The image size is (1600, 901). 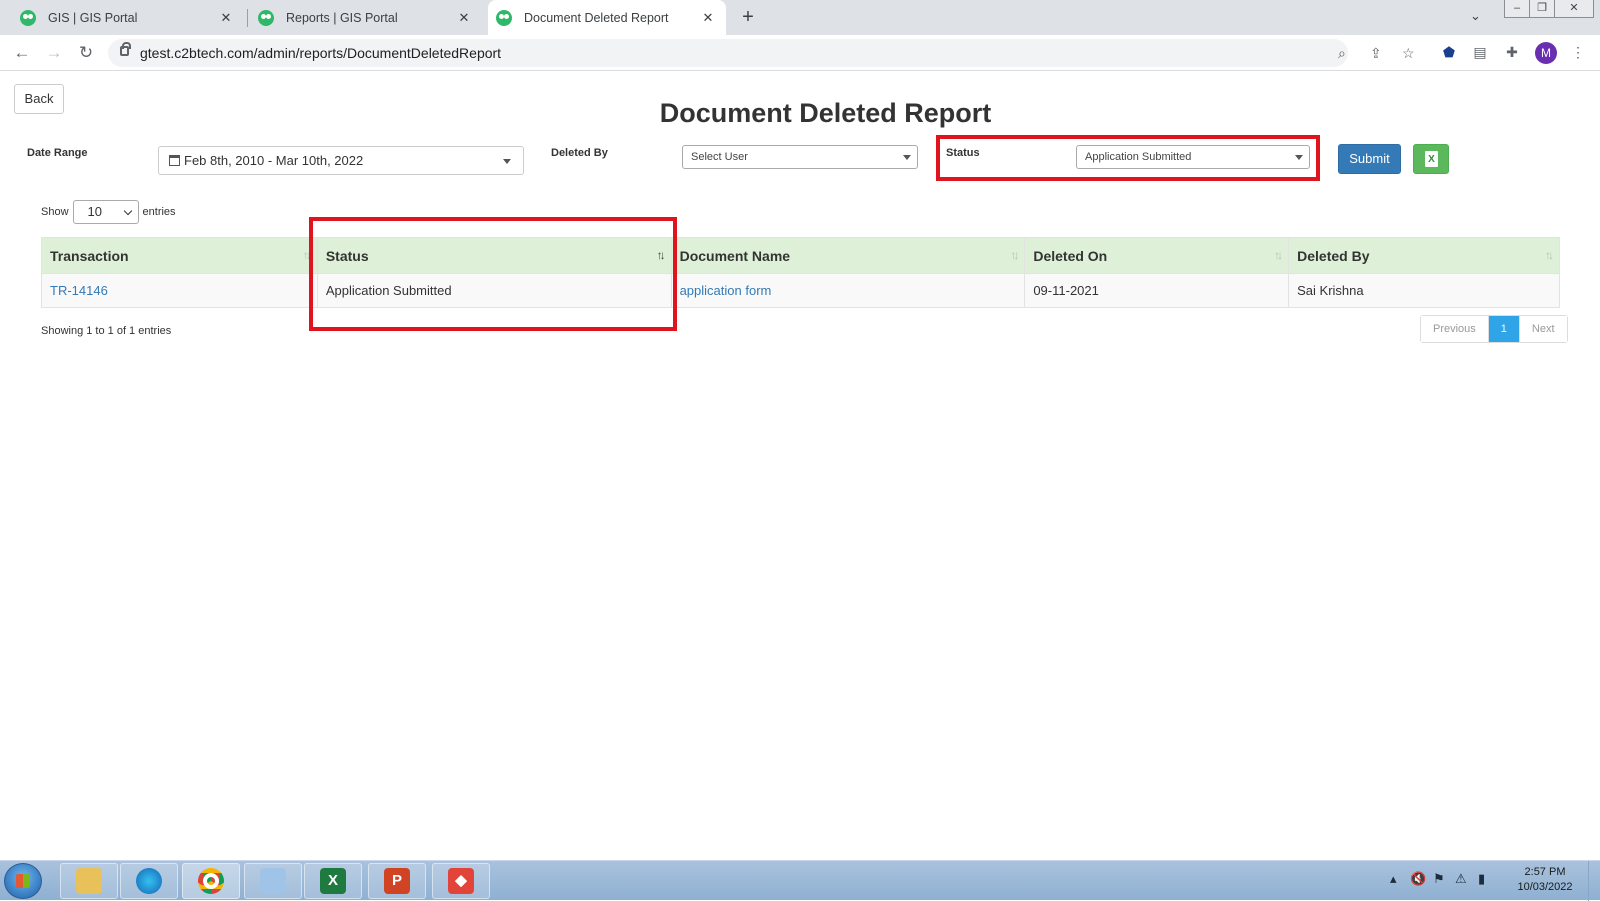 What do you see at coordinates (1369, 159) in the screenshot?
I see `submit-button: Submit` at bounding box center [1369, 159].